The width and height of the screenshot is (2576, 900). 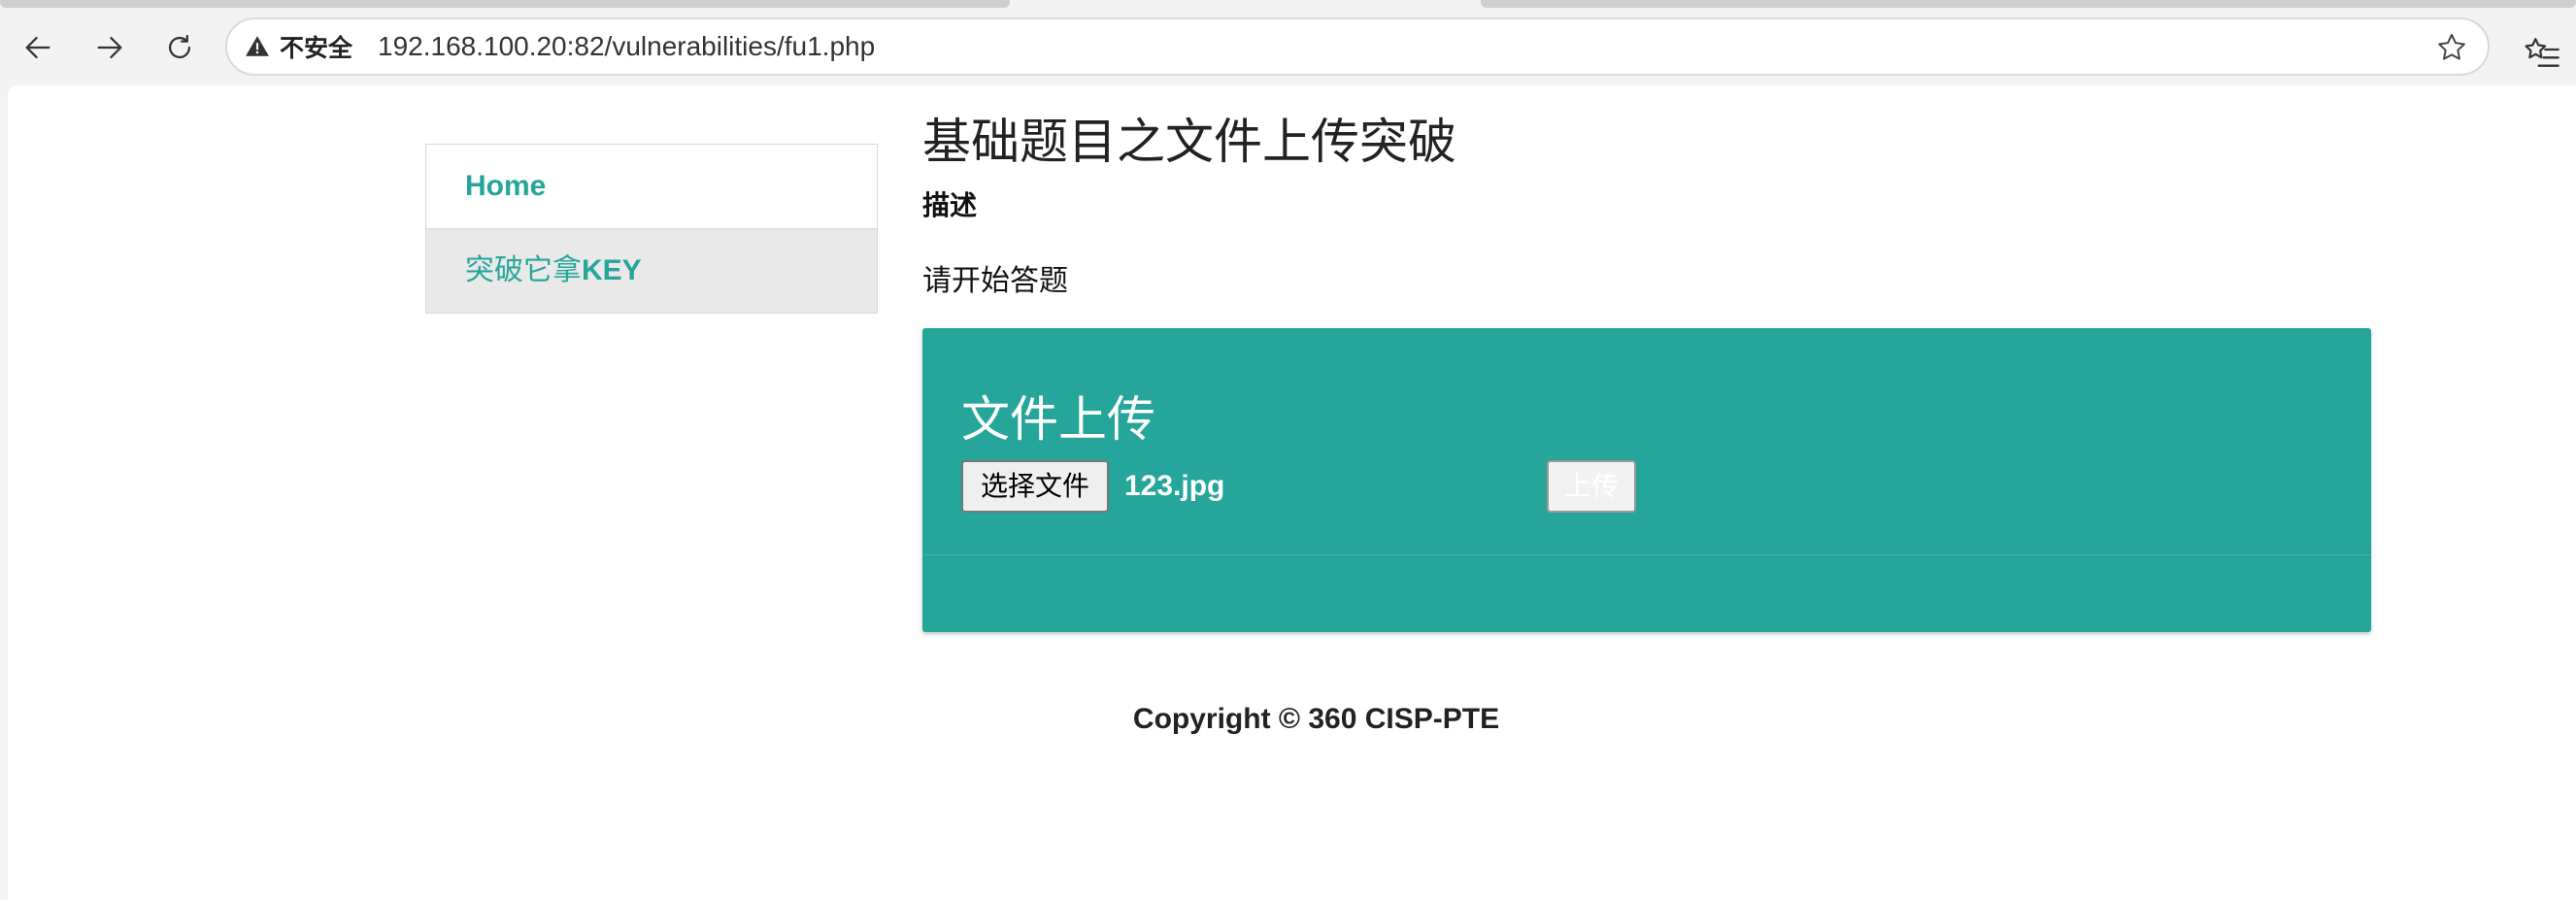 What do you see at coordinates (2452, 48) in the screenshot?
I see `star-icon` at bounding box center [2452, 48].